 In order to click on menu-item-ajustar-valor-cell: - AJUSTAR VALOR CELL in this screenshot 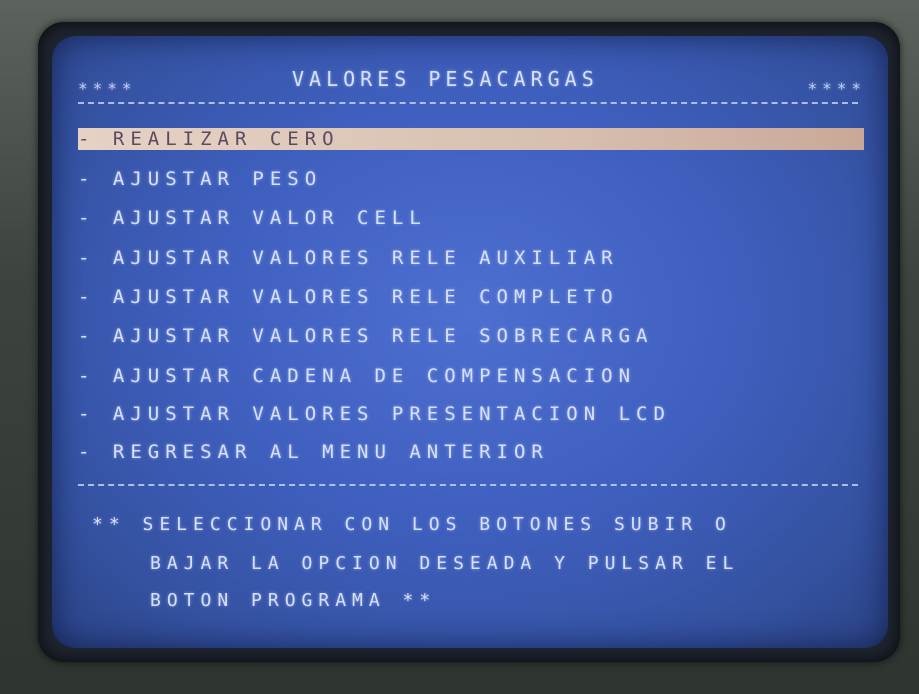, I will do `click(252, 218)`.